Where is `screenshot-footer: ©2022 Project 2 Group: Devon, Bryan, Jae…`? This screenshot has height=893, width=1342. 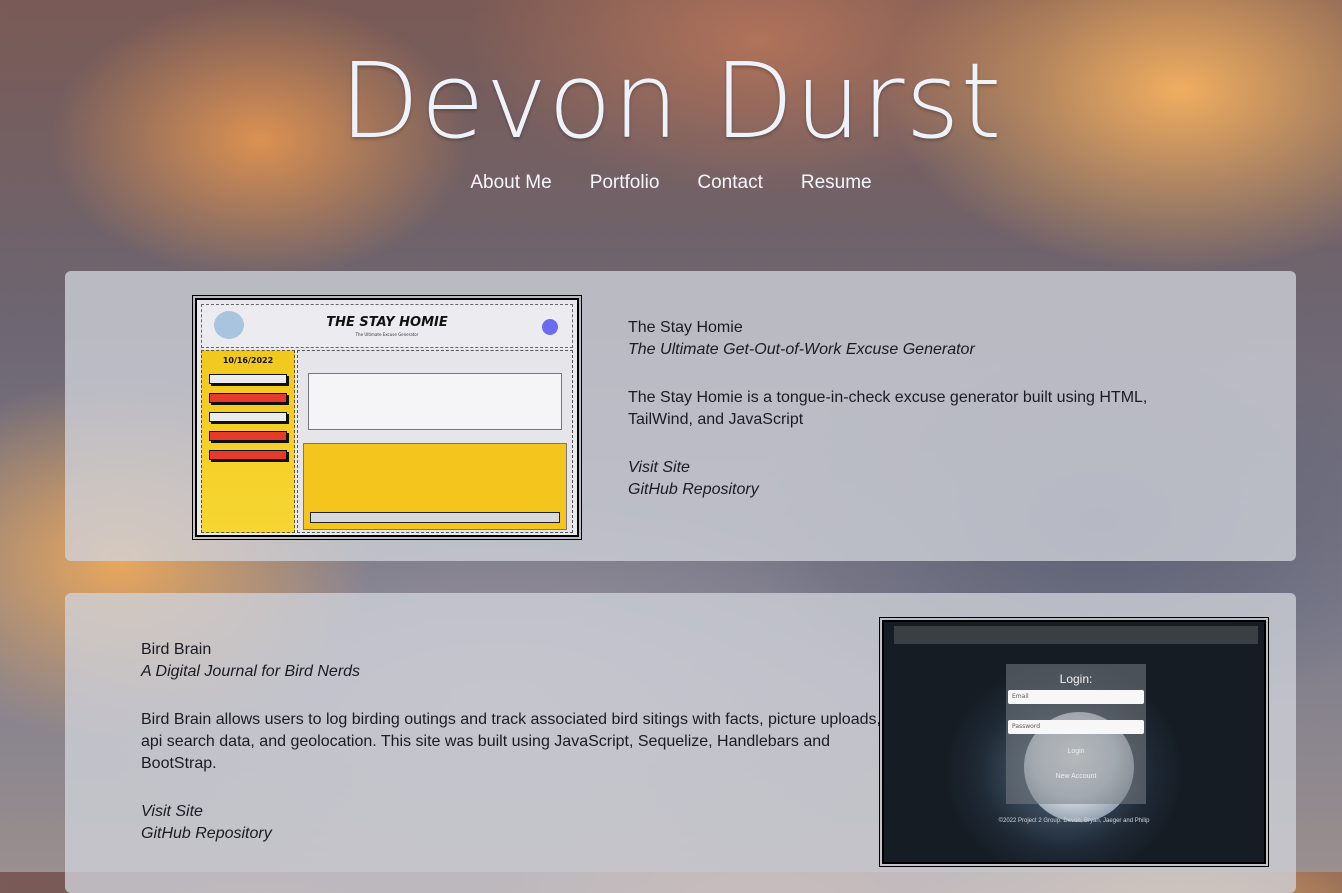
screenshot-footer: ©2022 Project 2 Group: Devon, Bryan, Jae… is located at coordinates (1074, 821).